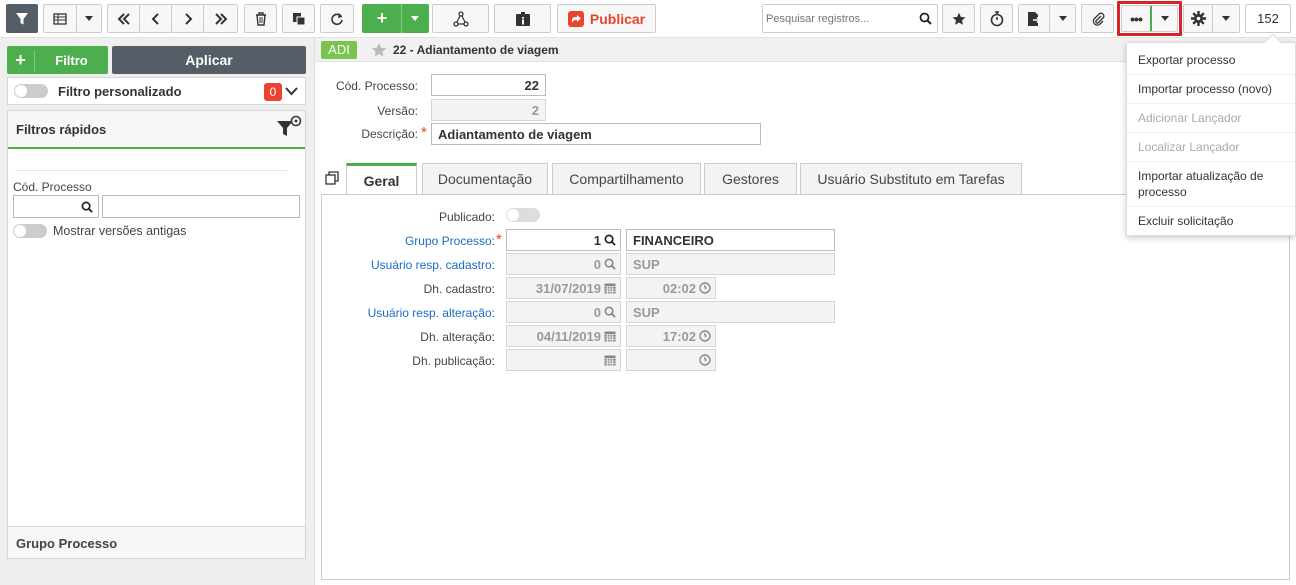  What do you see at coordinates (201, 206) in the screenshot?
I see `cod-processo-filter-description` at bounding box center [201, 206].